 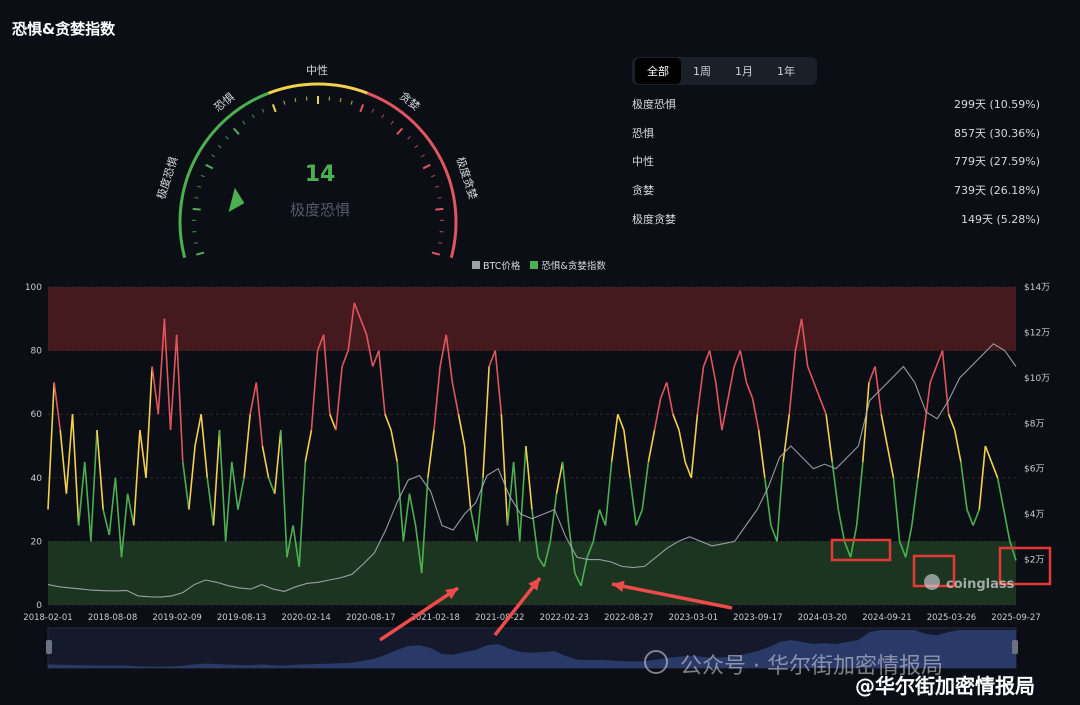 What do you see at coordinates (112, 618) in the screenshot?
I see `x-tick-label: 2018-08-08` at bounding box center [112, 618].